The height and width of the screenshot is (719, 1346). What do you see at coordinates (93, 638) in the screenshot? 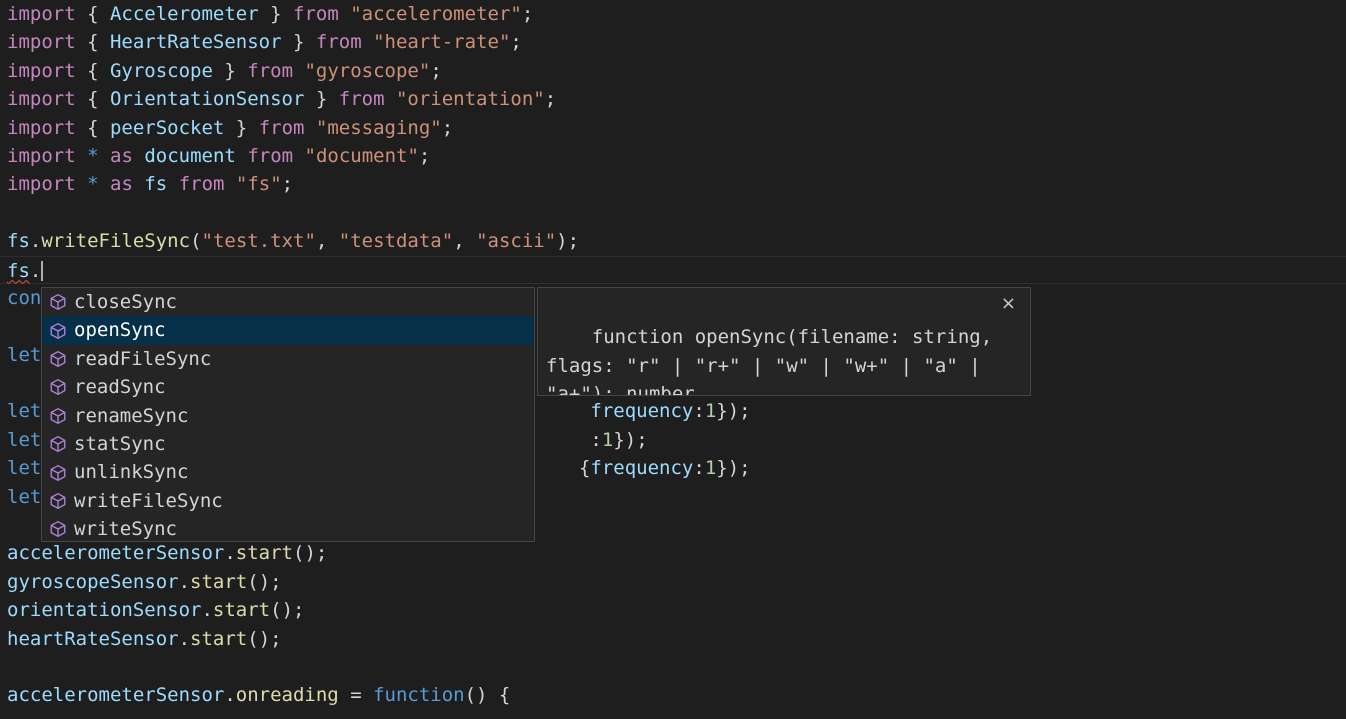
I see `code-token: heartRateSensor` at bounding box center [93, 638].